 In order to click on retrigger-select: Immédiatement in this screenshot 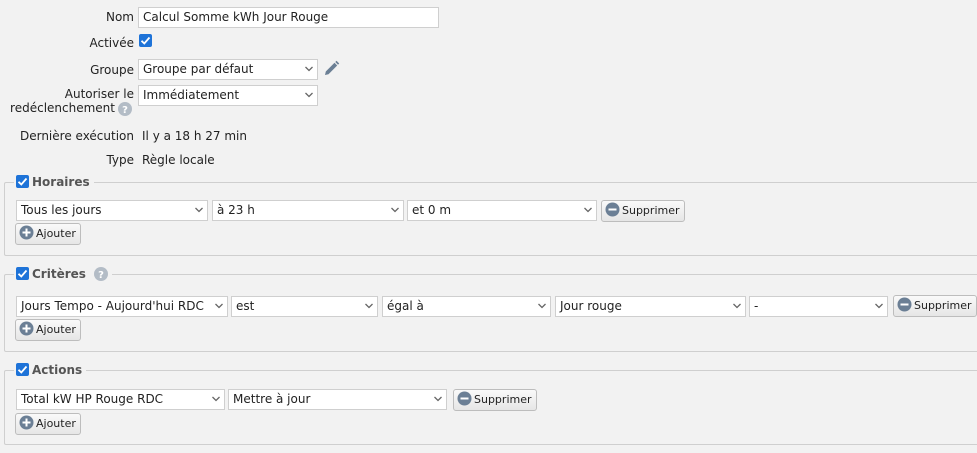, I will do `click(228, 95)`.